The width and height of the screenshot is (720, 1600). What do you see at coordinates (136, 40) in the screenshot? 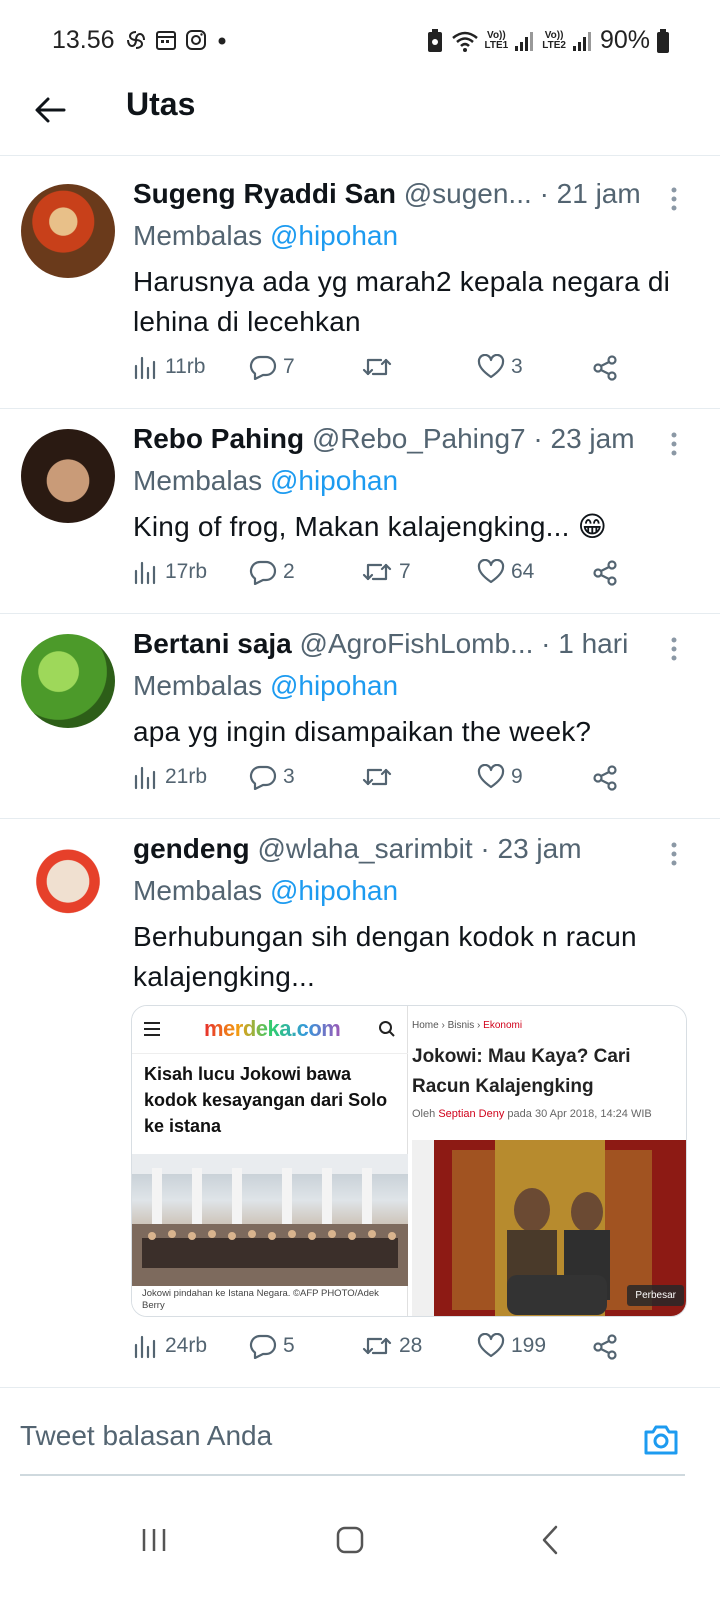
I see `pinwheel-icon` at bounding box center [136, 40].